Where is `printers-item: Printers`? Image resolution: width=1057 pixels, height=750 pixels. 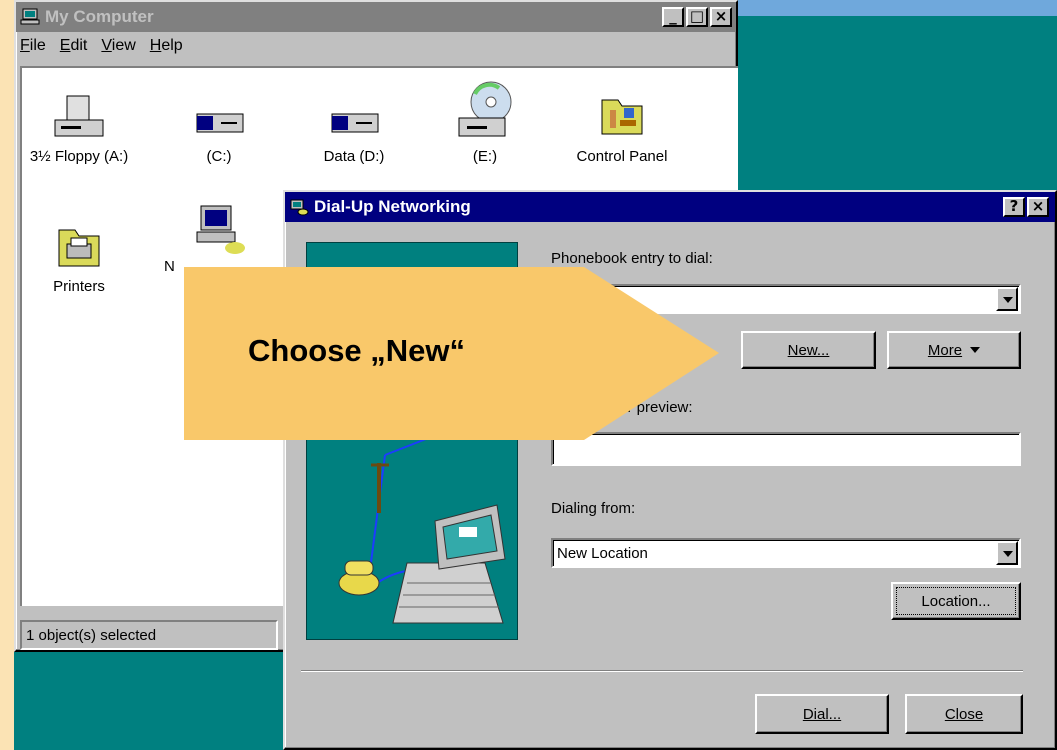
printers-item: Printers is located at coordinates (79, 256).